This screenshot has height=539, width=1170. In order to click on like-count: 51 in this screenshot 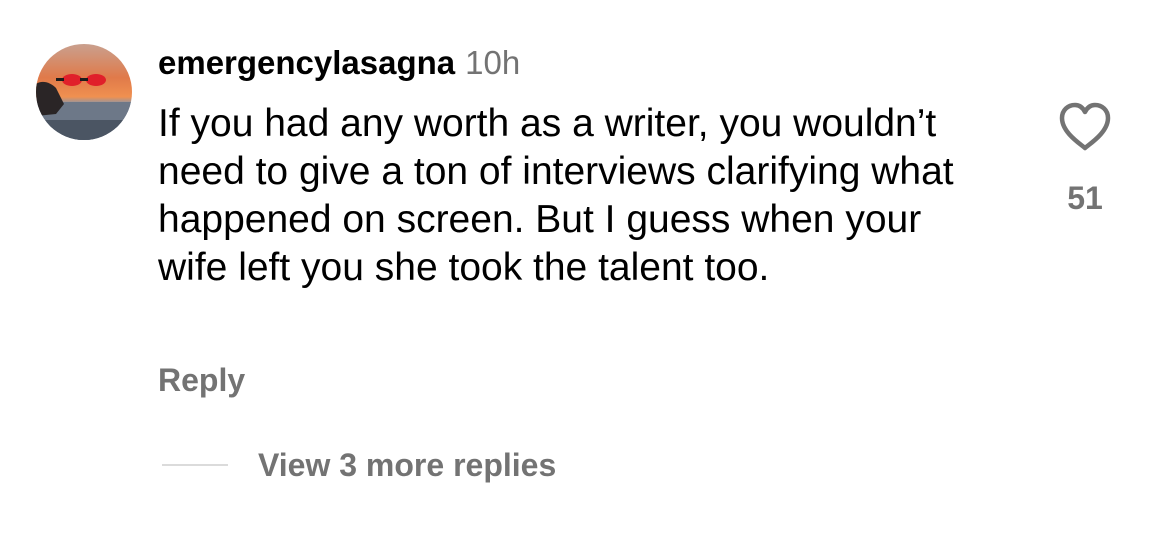, I will do `click(1085, 198)`.